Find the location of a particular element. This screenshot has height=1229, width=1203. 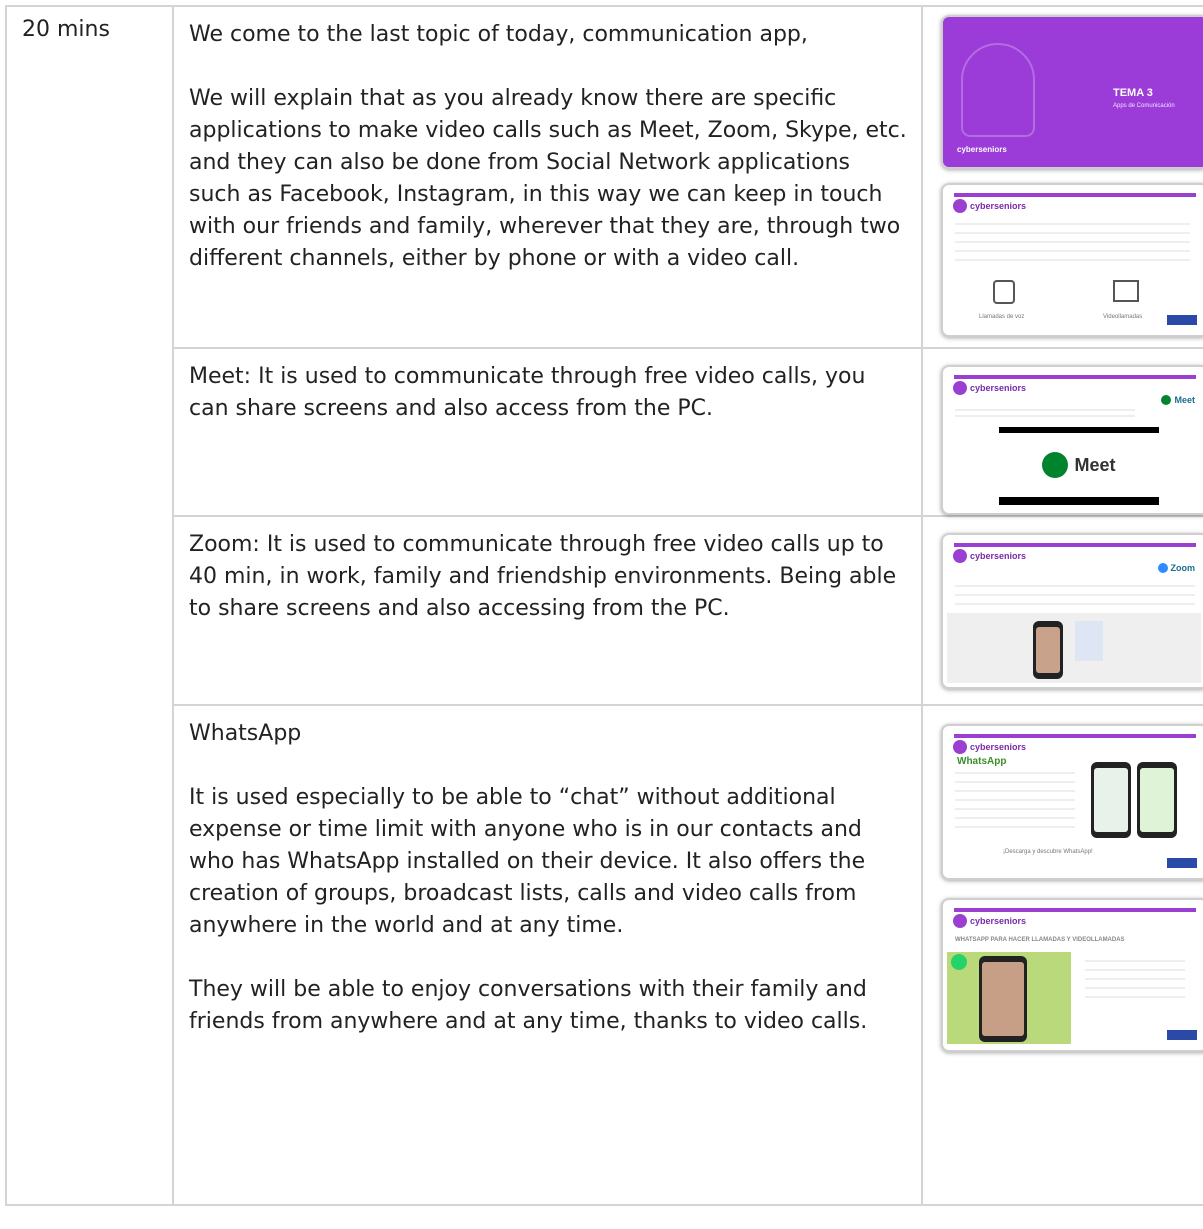

slide-caption: Llamadas de voz is located at coordinates (1002, 317).